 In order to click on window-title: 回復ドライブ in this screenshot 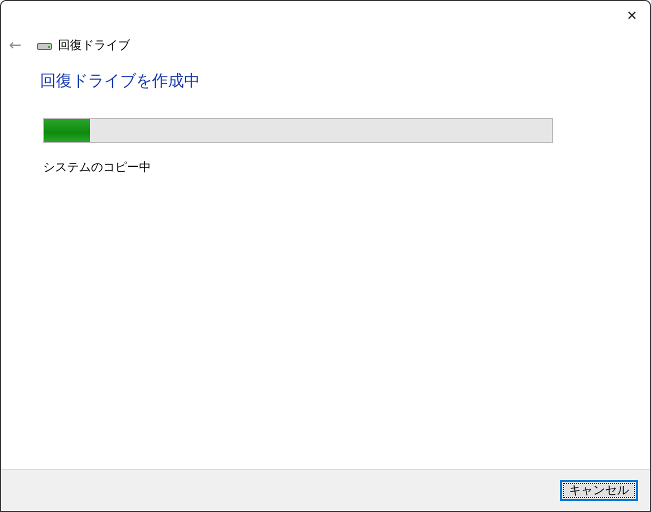, I will do `click(94, 45)`.